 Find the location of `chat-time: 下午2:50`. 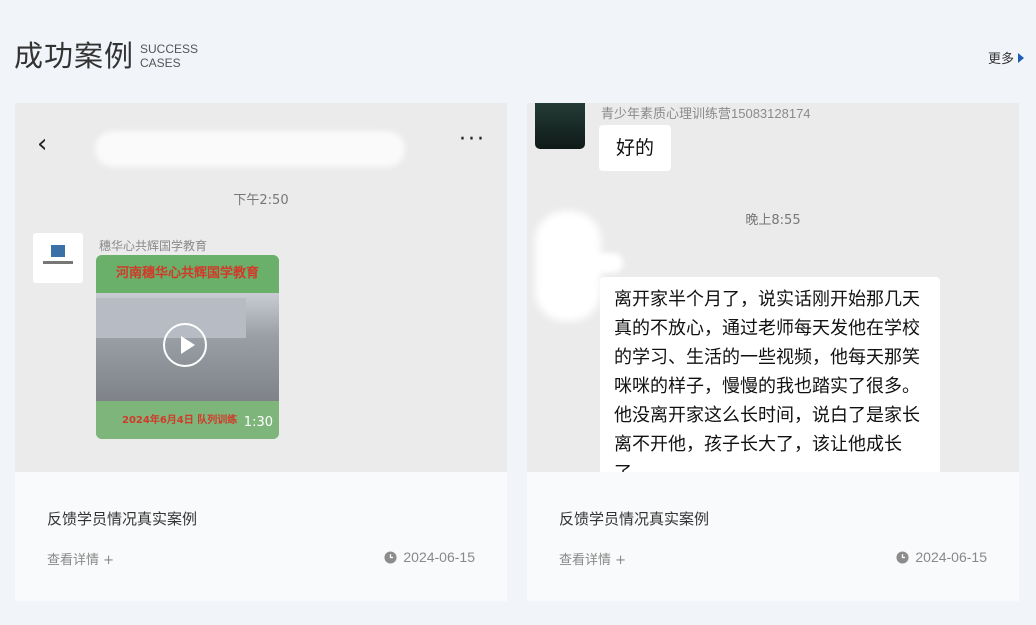

chat-time: 下午2:50 is located at coordinates (261, 200).